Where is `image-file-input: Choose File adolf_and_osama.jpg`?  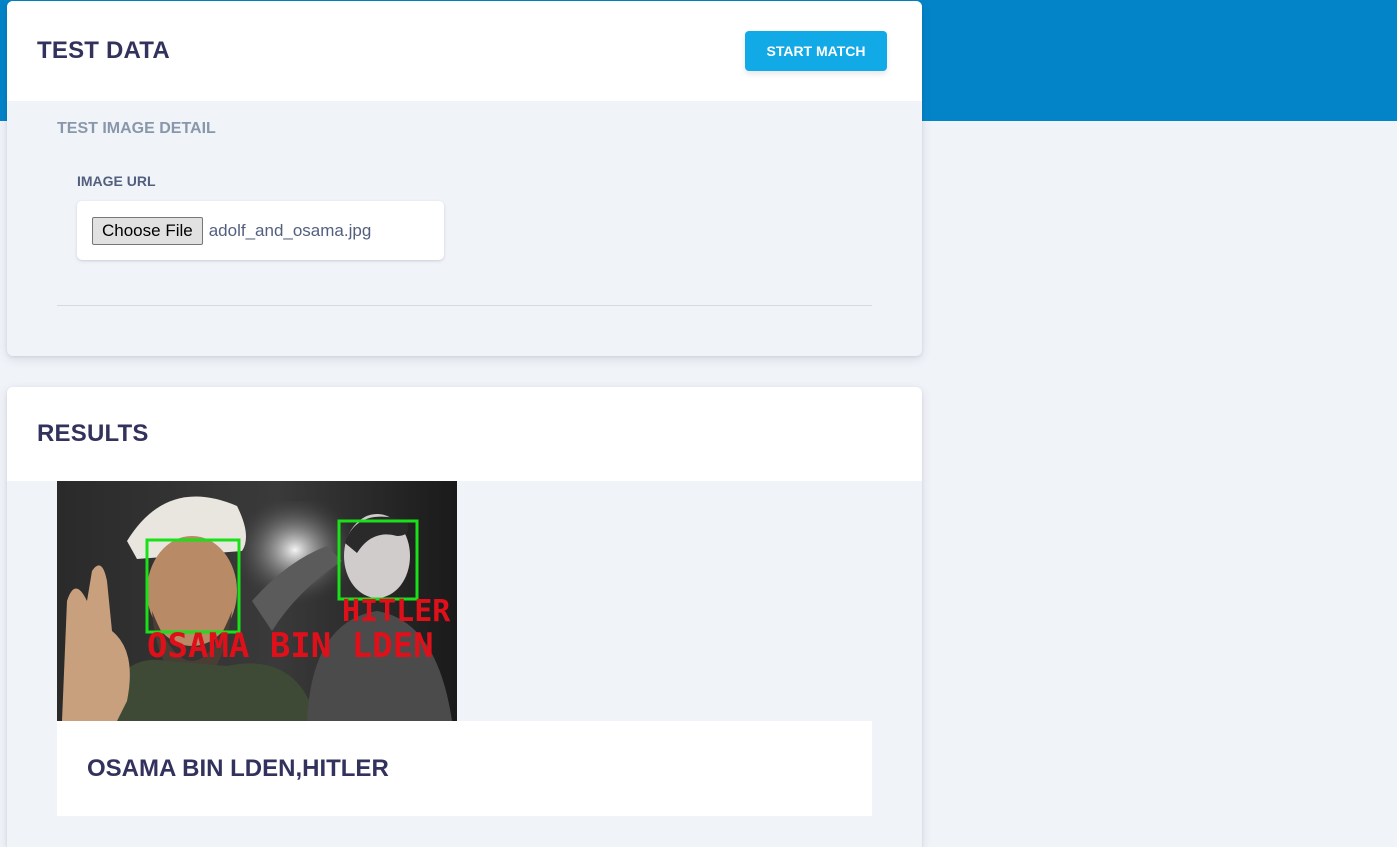
image-file-input: Choose File adolf_and_osama.jpg is located at coordinates (260, 230).